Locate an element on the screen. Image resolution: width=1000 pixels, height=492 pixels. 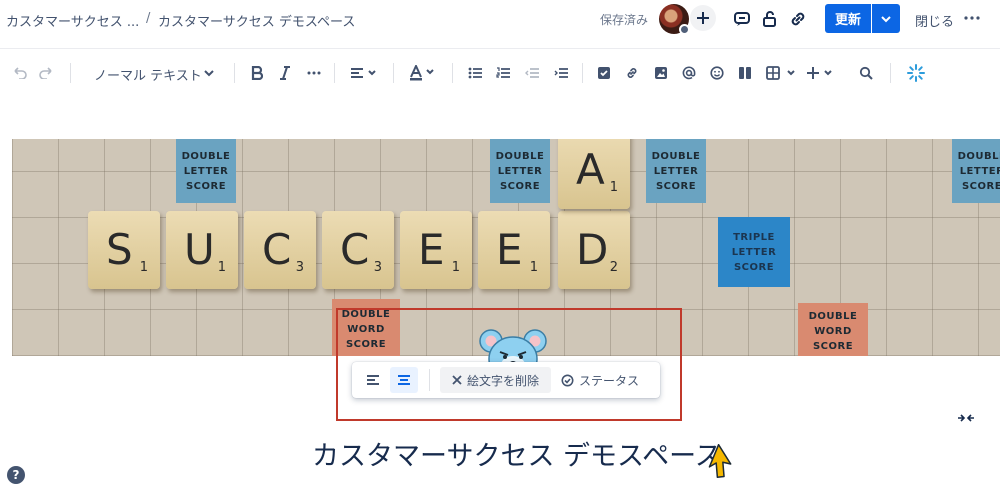
tile-letter: A is located at coordinates (590, 169).